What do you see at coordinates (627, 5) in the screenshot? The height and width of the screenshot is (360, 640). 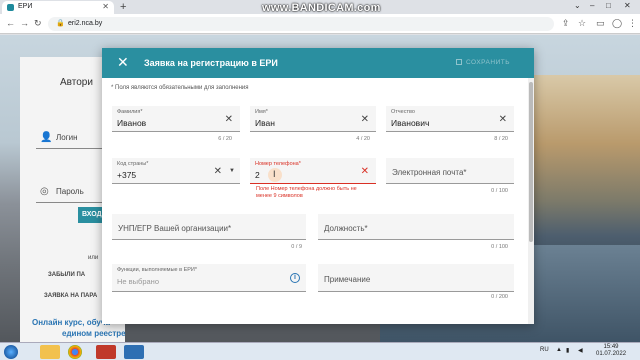 I see `close-window-icon: ✕` at bounding box center [627, 5].